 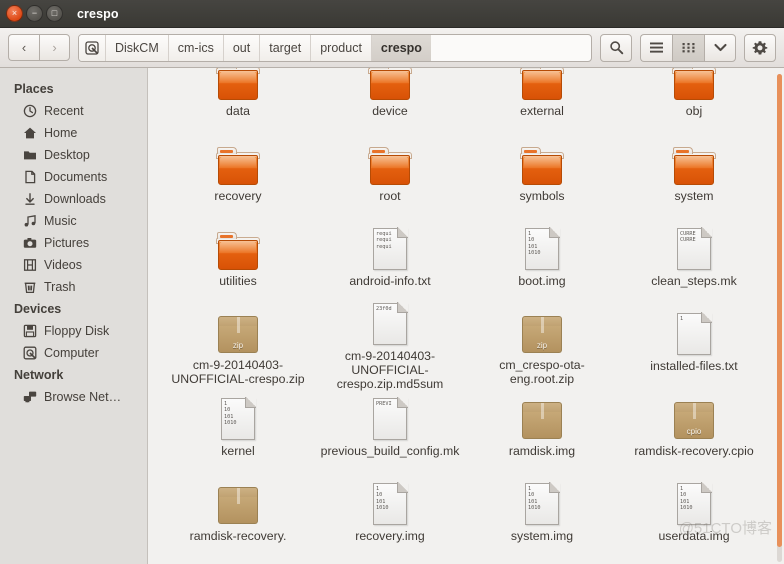 I want to click on file-preview-text: CURRE CURRE, so click(x=688, y=237).